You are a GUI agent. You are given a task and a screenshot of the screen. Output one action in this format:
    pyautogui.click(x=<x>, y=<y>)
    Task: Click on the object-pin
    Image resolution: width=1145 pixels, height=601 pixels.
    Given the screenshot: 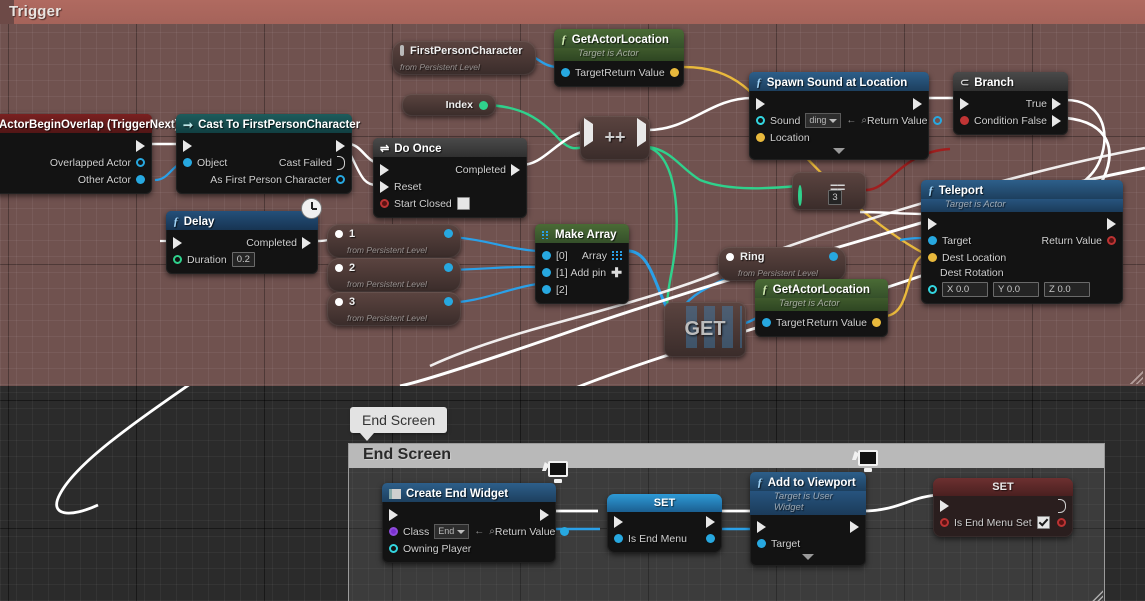 What is the action you would take?
    pyautogui.click(x=187, y=162)
    